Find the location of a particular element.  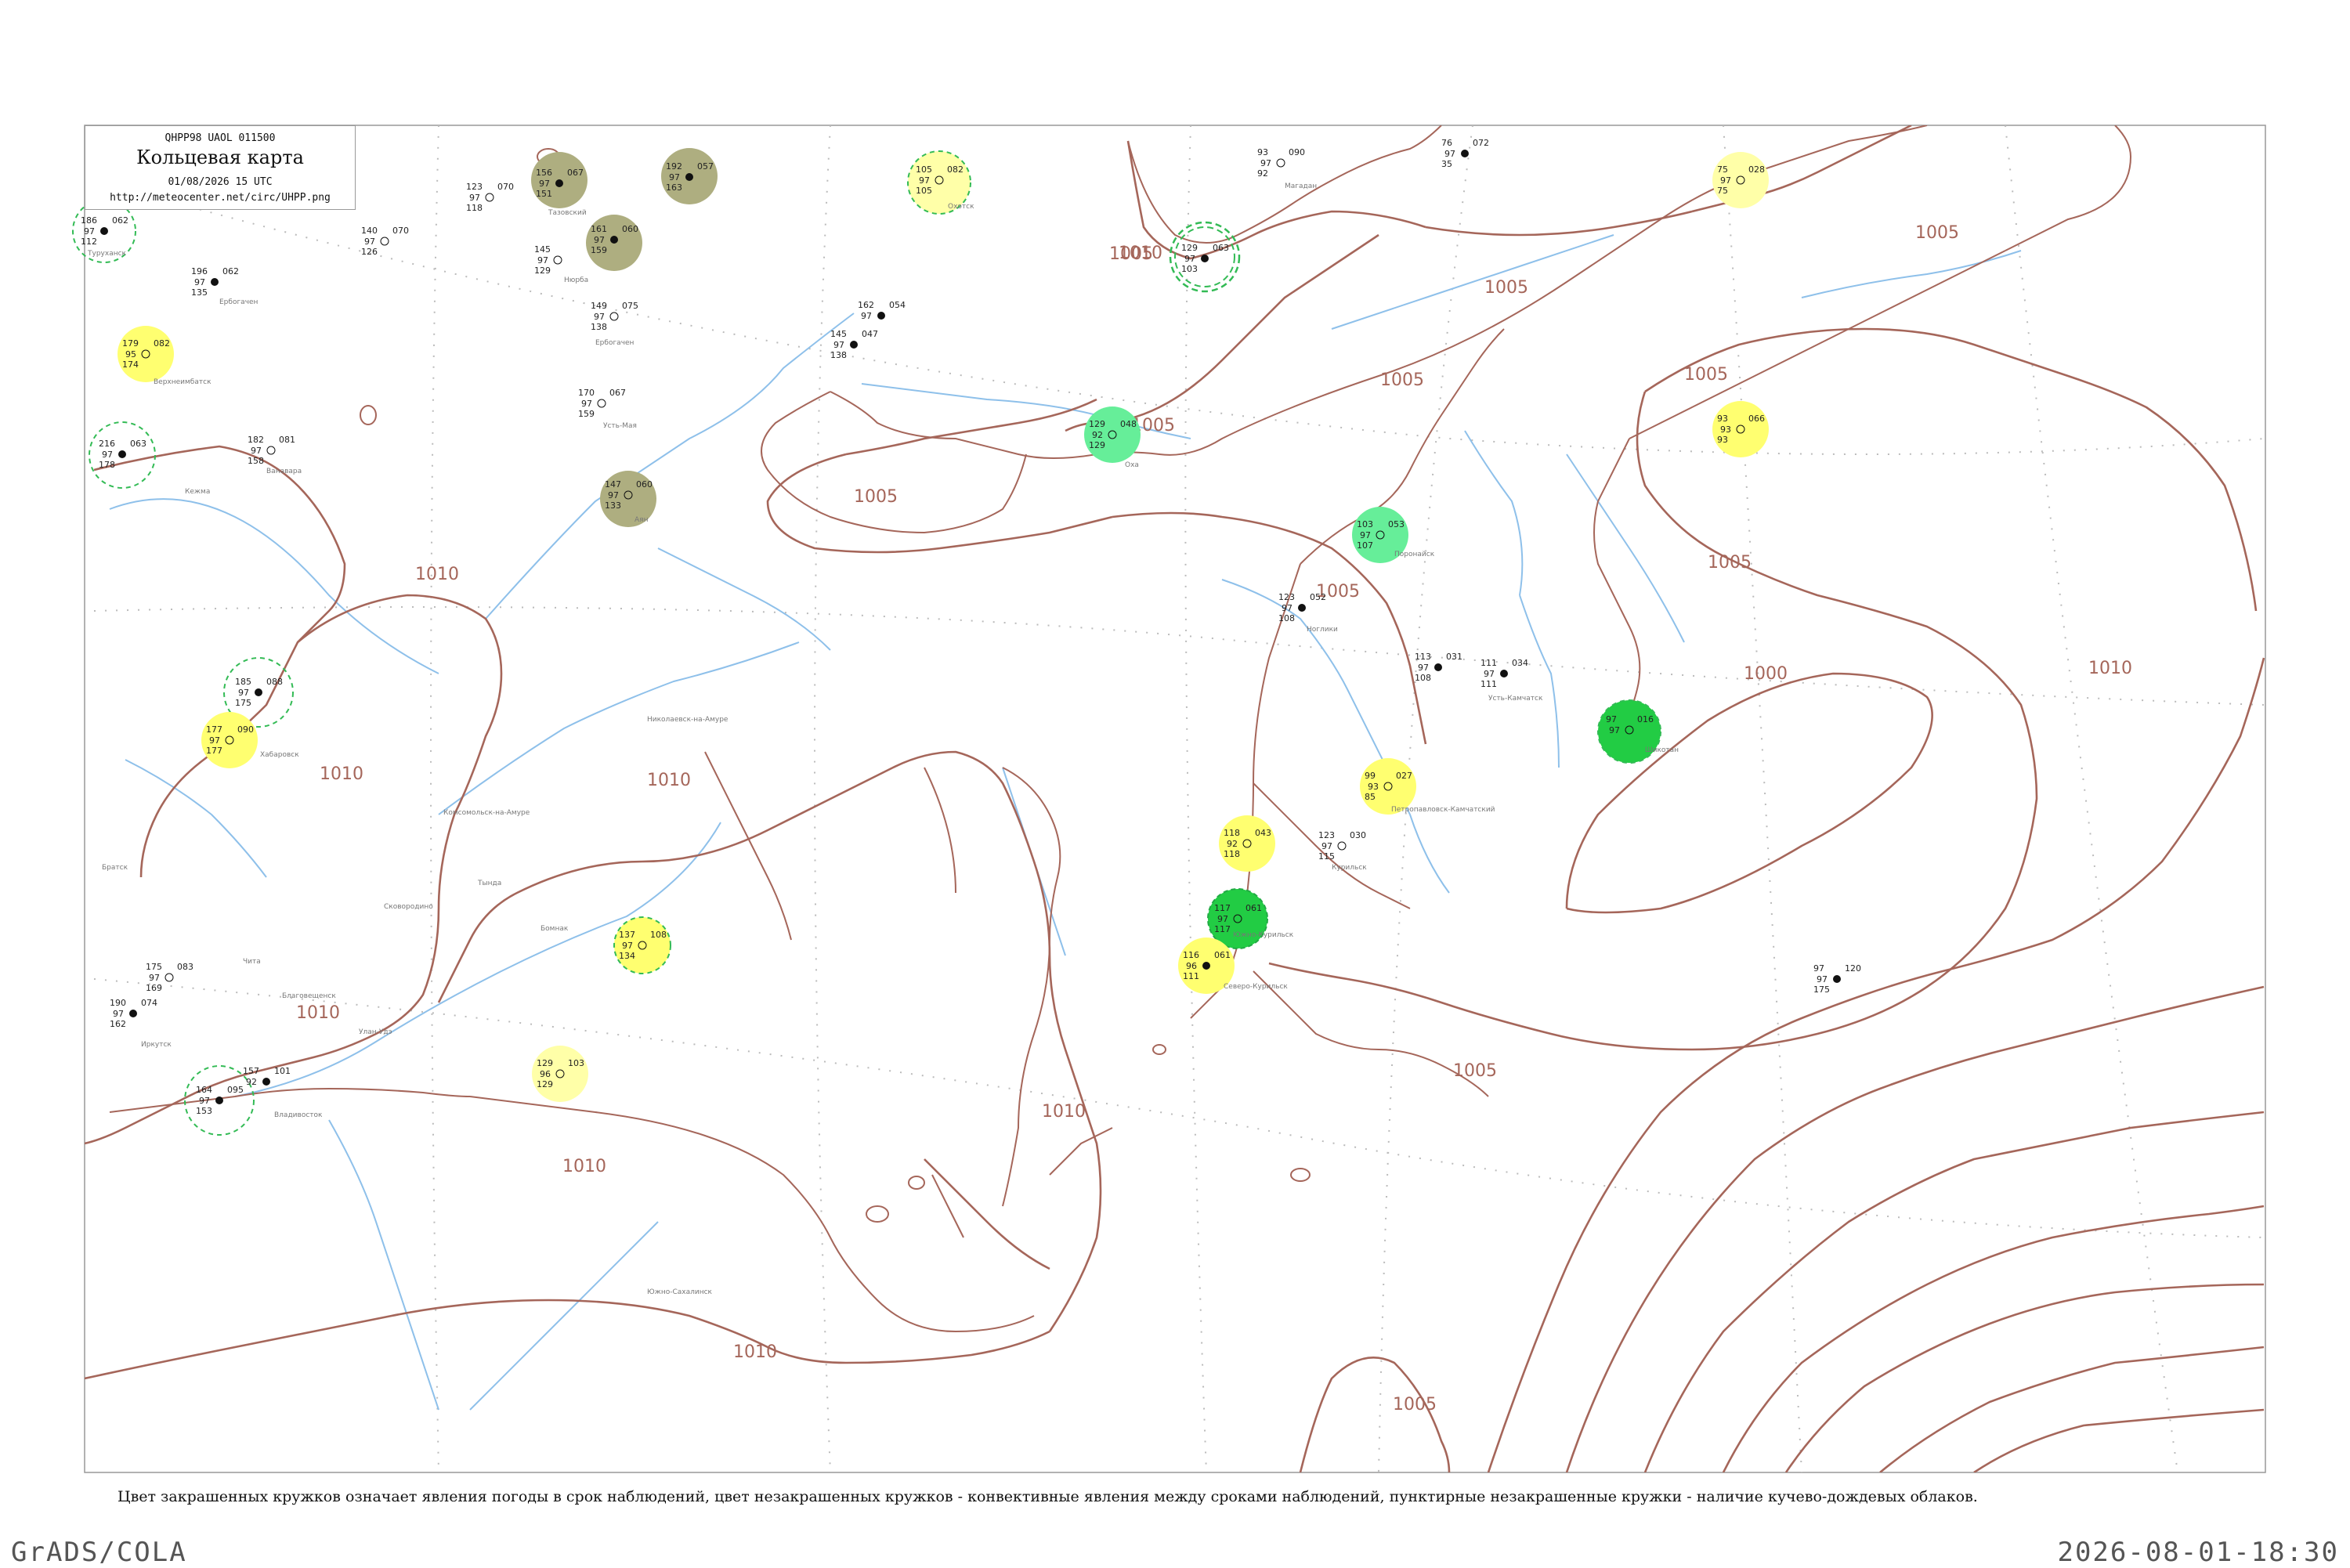

svg-text: 96 is located at coordinates (1192, 966).